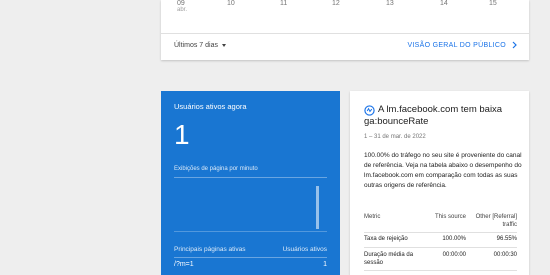 The image size is (550, 275). I want to click on date-range-label: Últimos 7 dias, so click(196, 45).